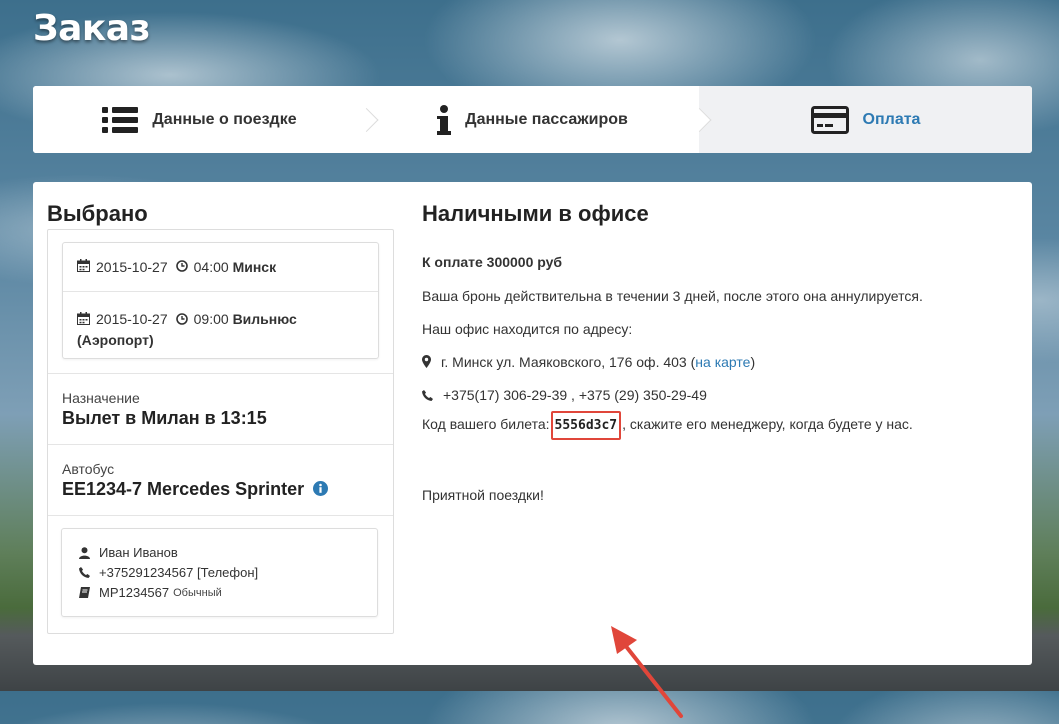  I want to click on departure-date: 2015-10-27, so click(132, 267).